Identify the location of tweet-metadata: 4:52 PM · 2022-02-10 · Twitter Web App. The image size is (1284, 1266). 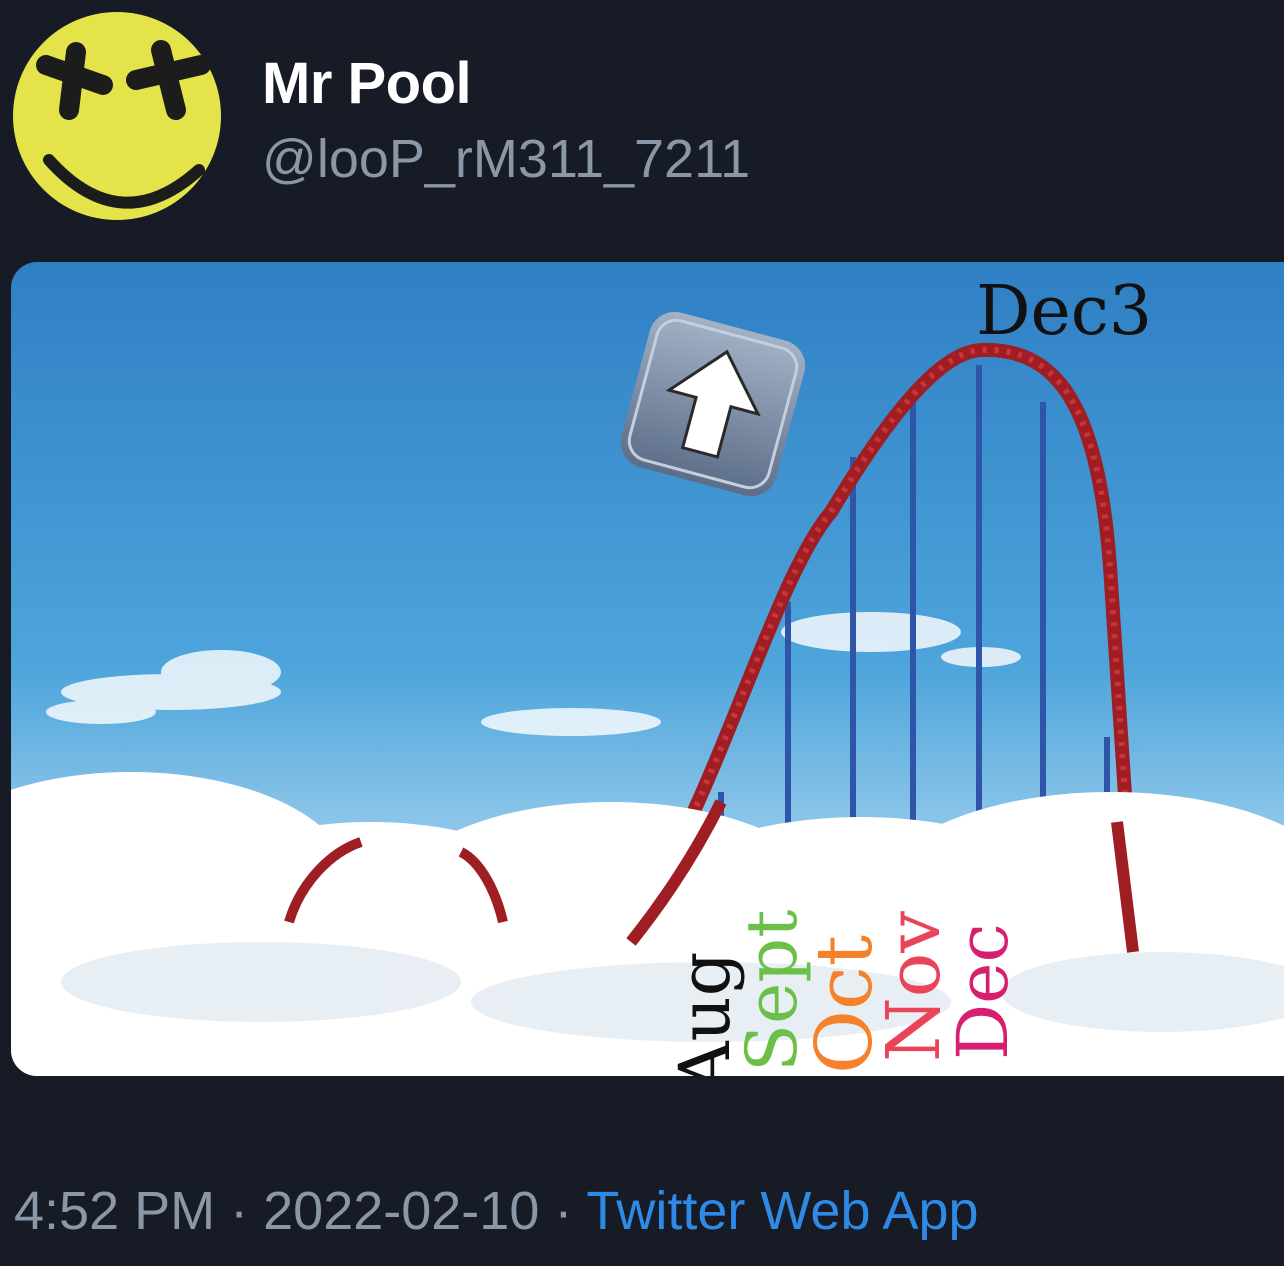
(496, 1211).